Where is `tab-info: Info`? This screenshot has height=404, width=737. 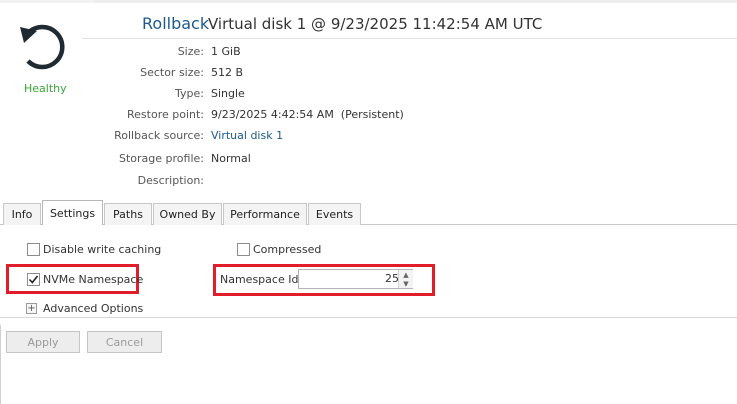 tab-info: Info is located at coordinates (22, 214).